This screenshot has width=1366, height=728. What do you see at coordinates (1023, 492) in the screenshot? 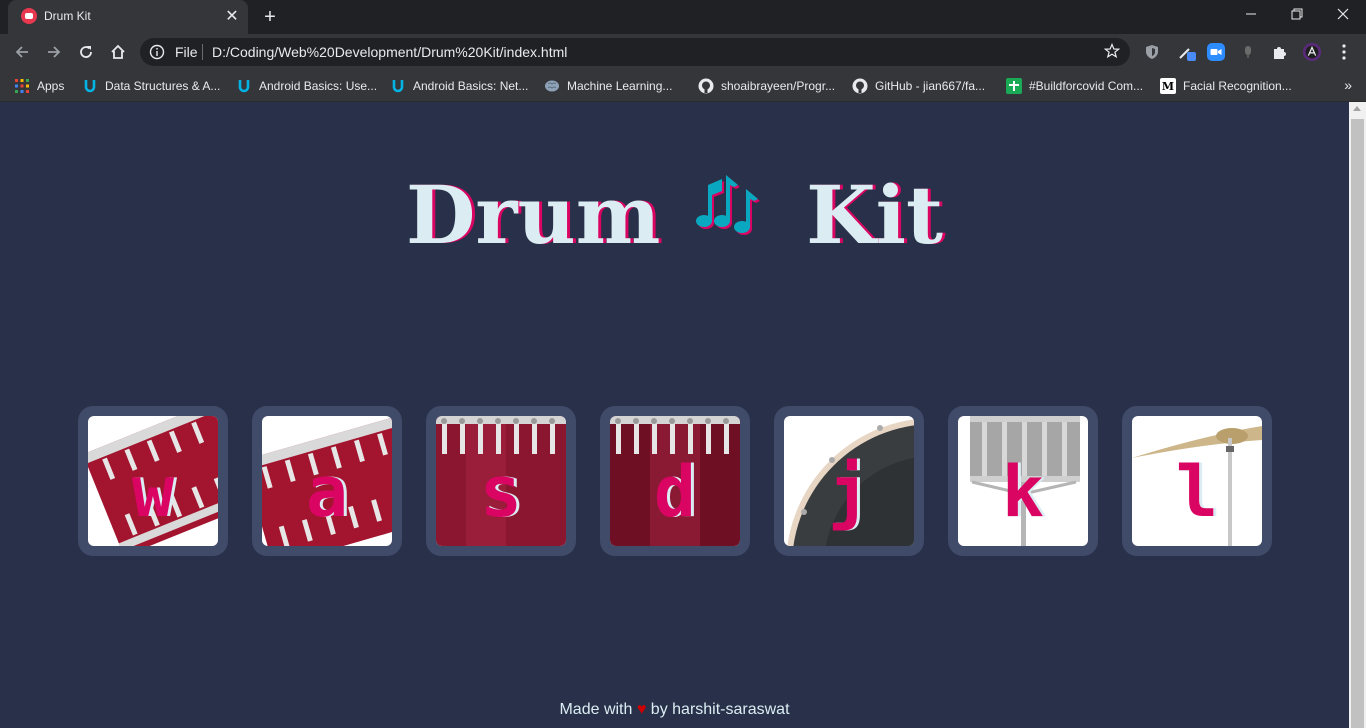
I see `key-letter: k` at bounding box center [1023, 492].